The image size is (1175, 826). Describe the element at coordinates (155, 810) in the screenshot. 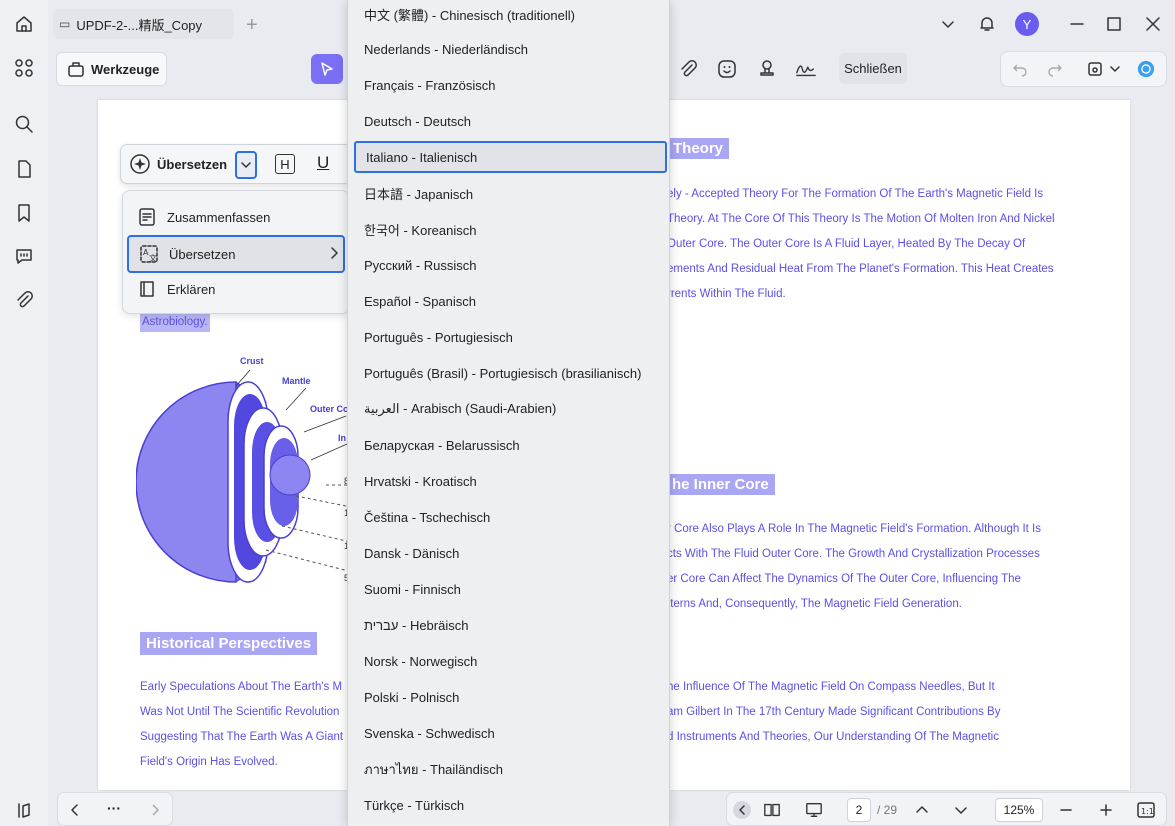

I see `next-icon` at that location.